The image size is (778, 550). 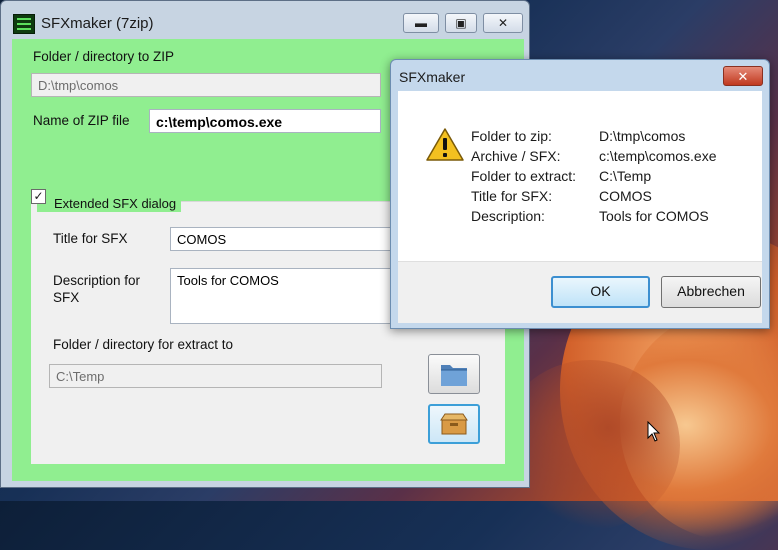 I want to click on ok-button: OK, so click(x=600, y=292).